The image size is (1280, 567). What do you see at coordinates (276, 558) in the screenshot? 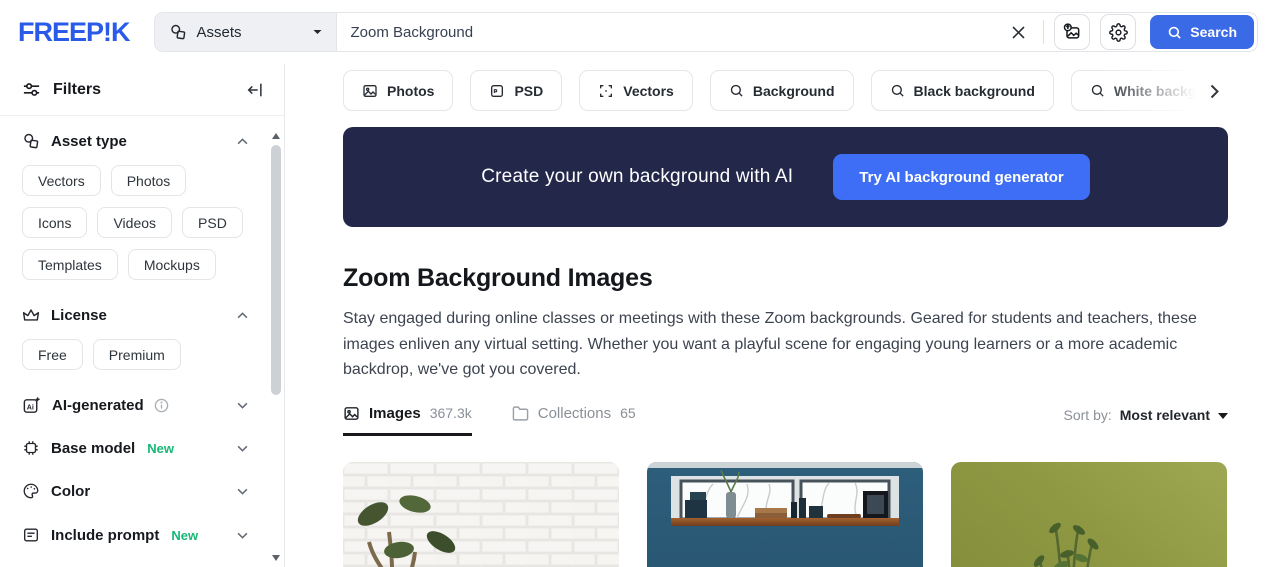
I see `scroll-down-arrow` at bounding box center [276, 558].